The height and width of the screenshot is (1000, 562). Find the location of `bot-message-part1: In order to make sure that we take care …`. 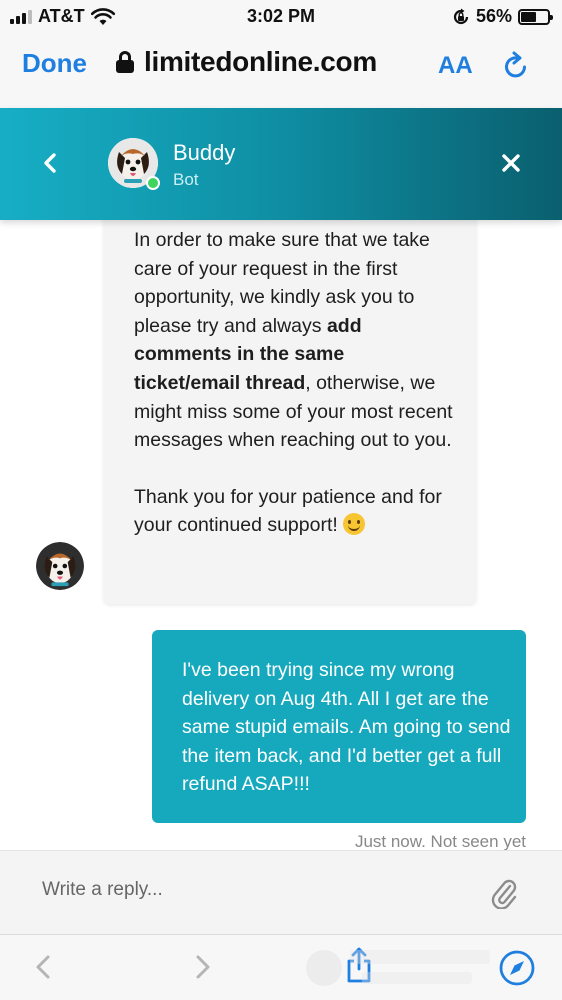

bot-message-part1: In order to make sure that we take care … is located at coordinates (282, 283).